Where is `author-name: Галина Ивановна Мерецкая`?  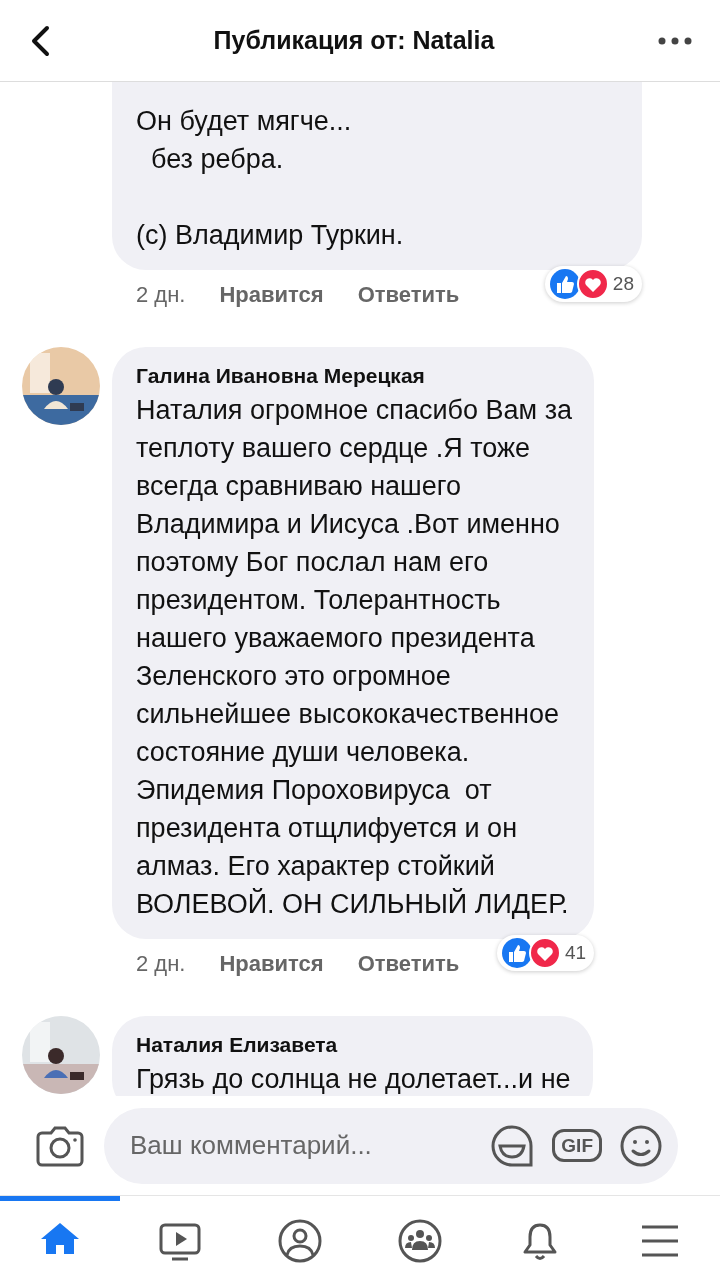 author-name: Галина Ивановна Мерецкая is located at coordinates (281, 376).